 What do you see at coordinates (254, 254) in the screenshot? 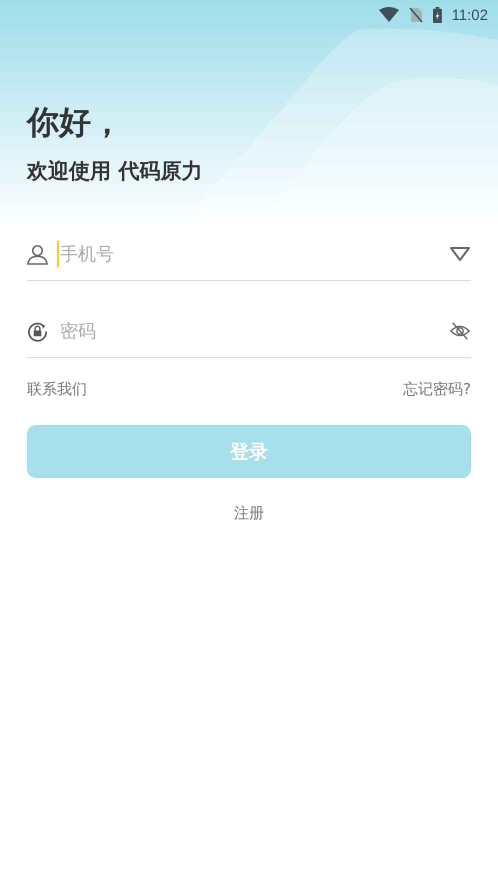
I see `phone-input: 手机号` at bounding box center [254, 254].